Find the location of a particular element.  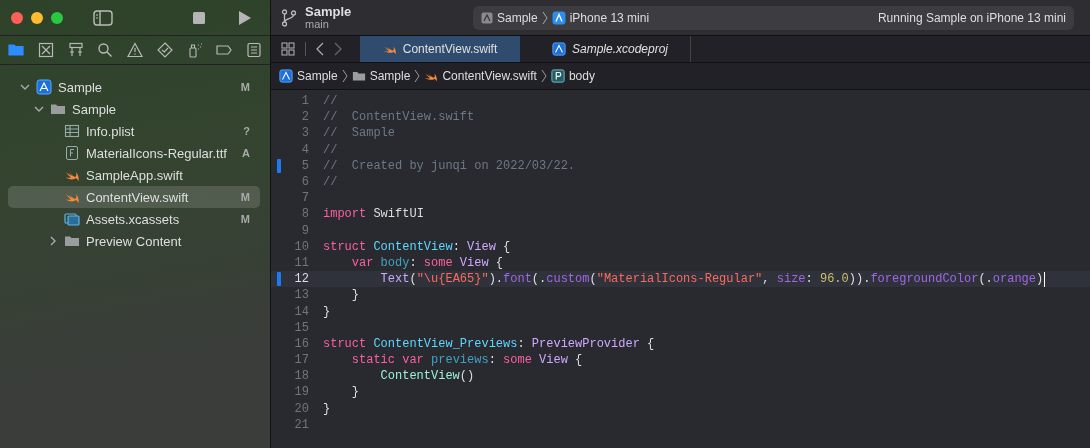

line-number: 7 is located at coordinates (304, 198).